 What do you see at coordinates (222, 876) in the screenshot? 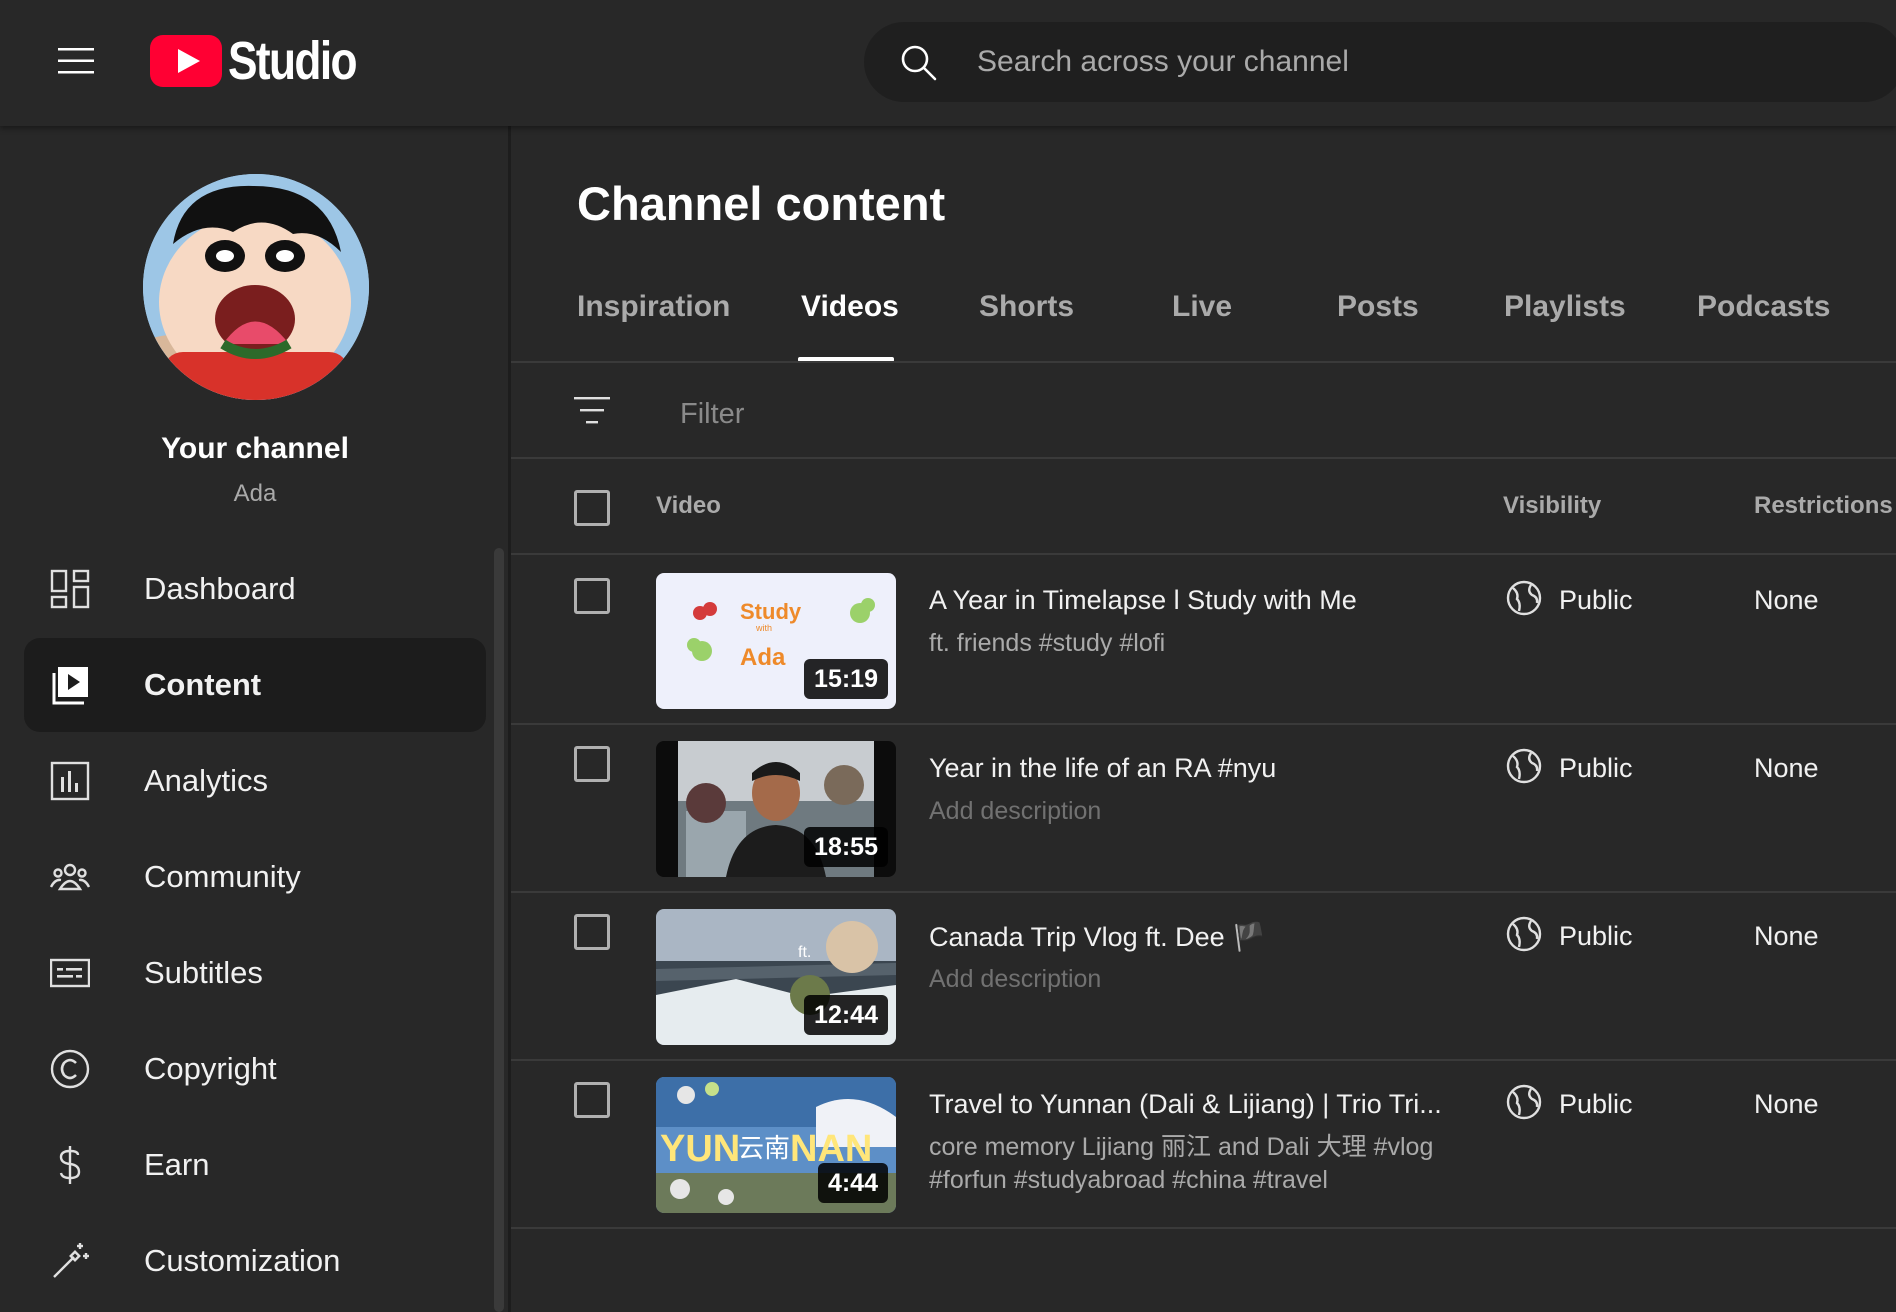
I see `sidebar-item-label: Community` at bounding box center [222, 876].